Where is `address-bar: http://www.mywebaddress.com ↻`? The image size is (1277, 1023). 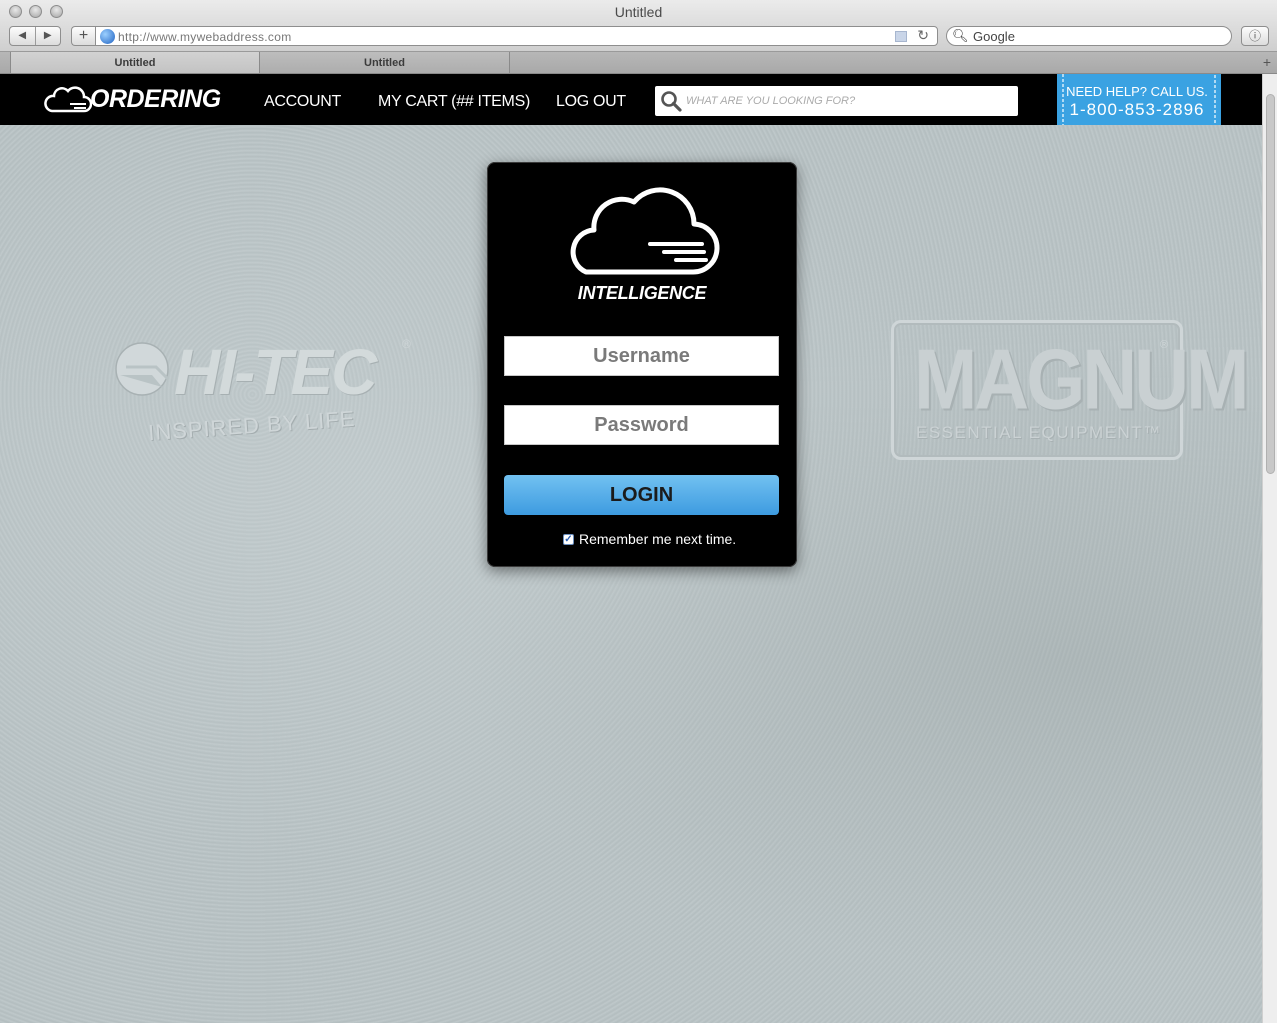 address-bar: http://www.mywebaddress.com ↻ is located at coordinates (516, 36).